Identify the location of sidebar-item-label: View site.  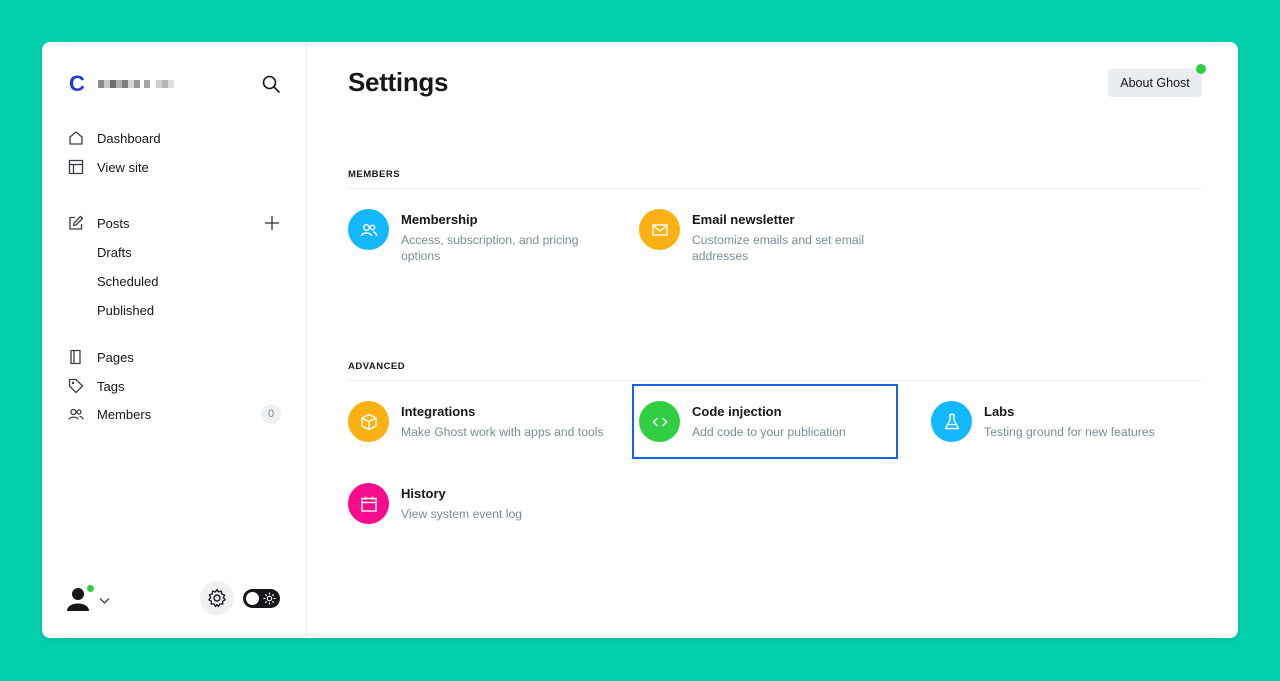
(123, 167).